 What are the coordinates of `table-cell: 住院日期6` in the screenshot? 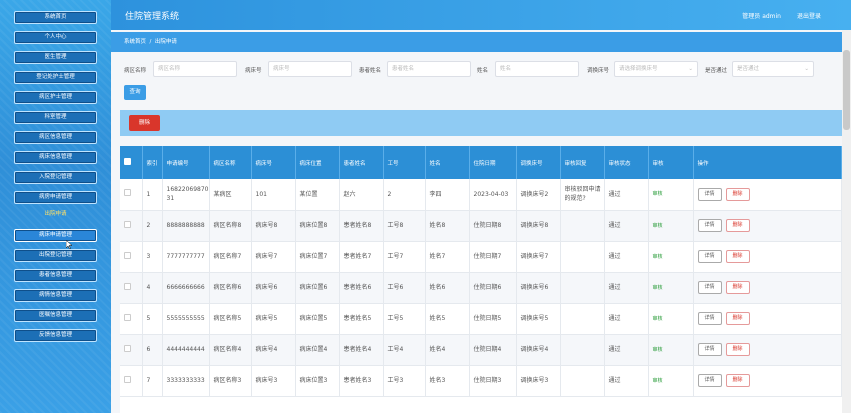 It's located at (493, 288).